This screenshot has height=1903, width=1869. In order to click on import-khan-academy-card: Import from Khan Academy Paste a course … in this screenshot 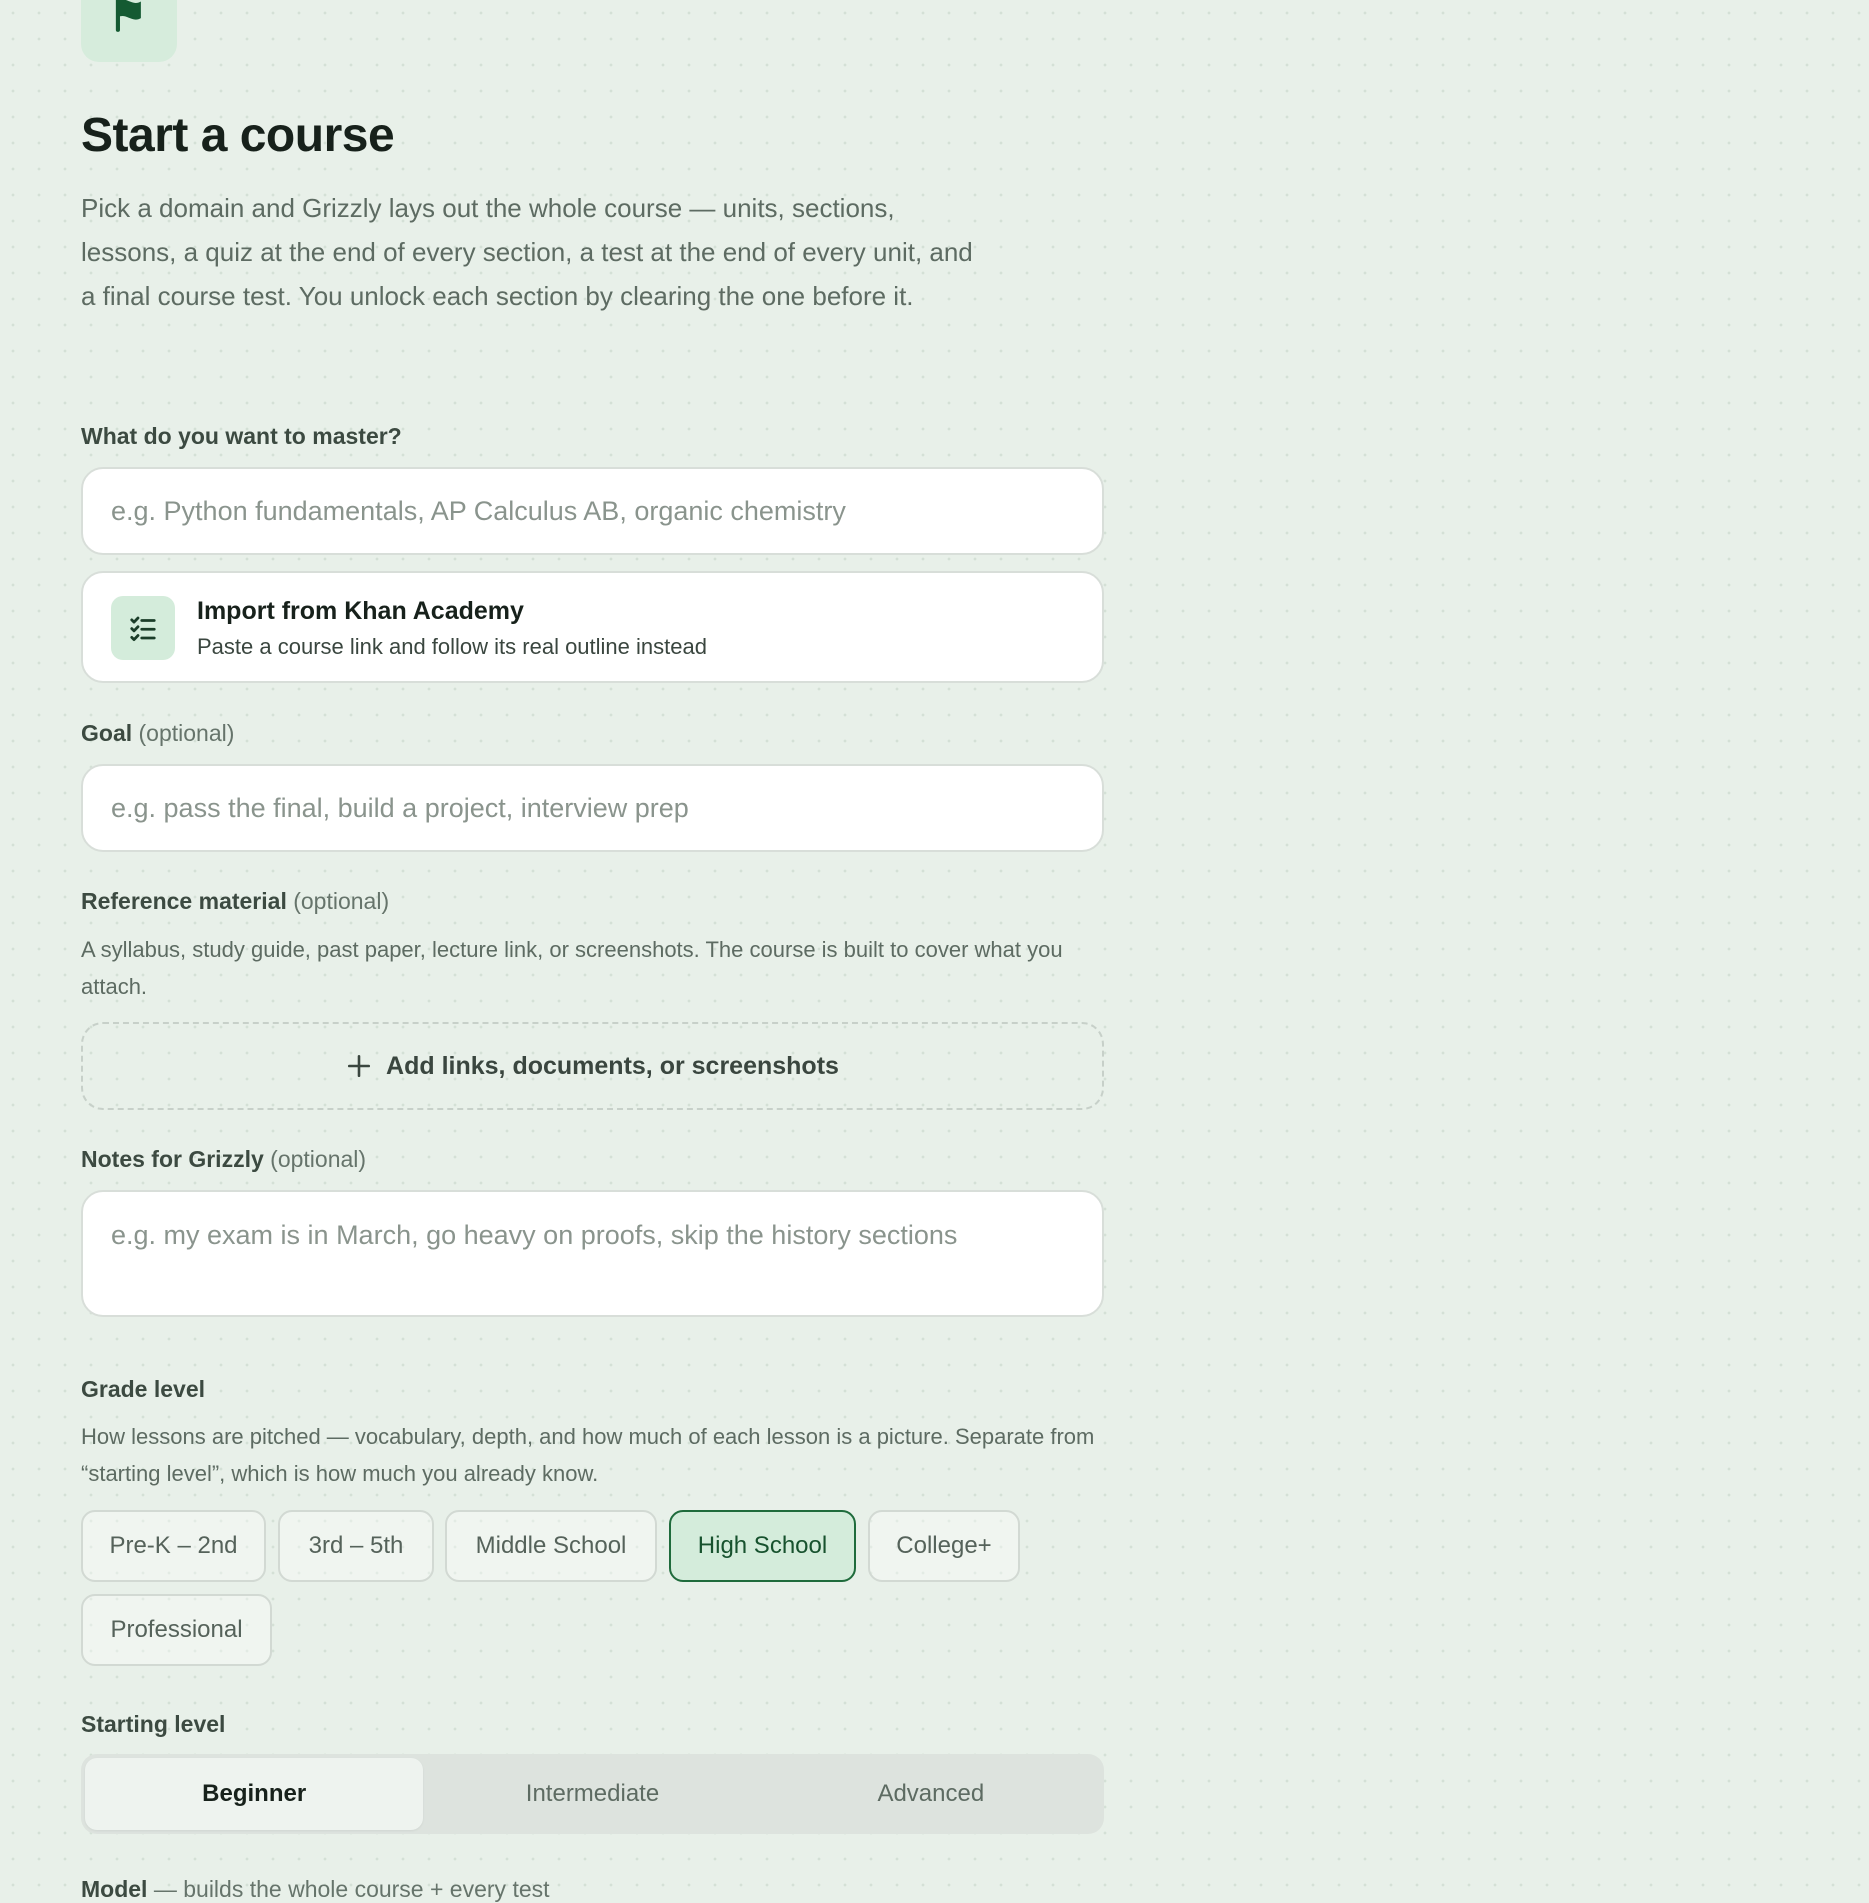, I will do `click(592, 627)`.